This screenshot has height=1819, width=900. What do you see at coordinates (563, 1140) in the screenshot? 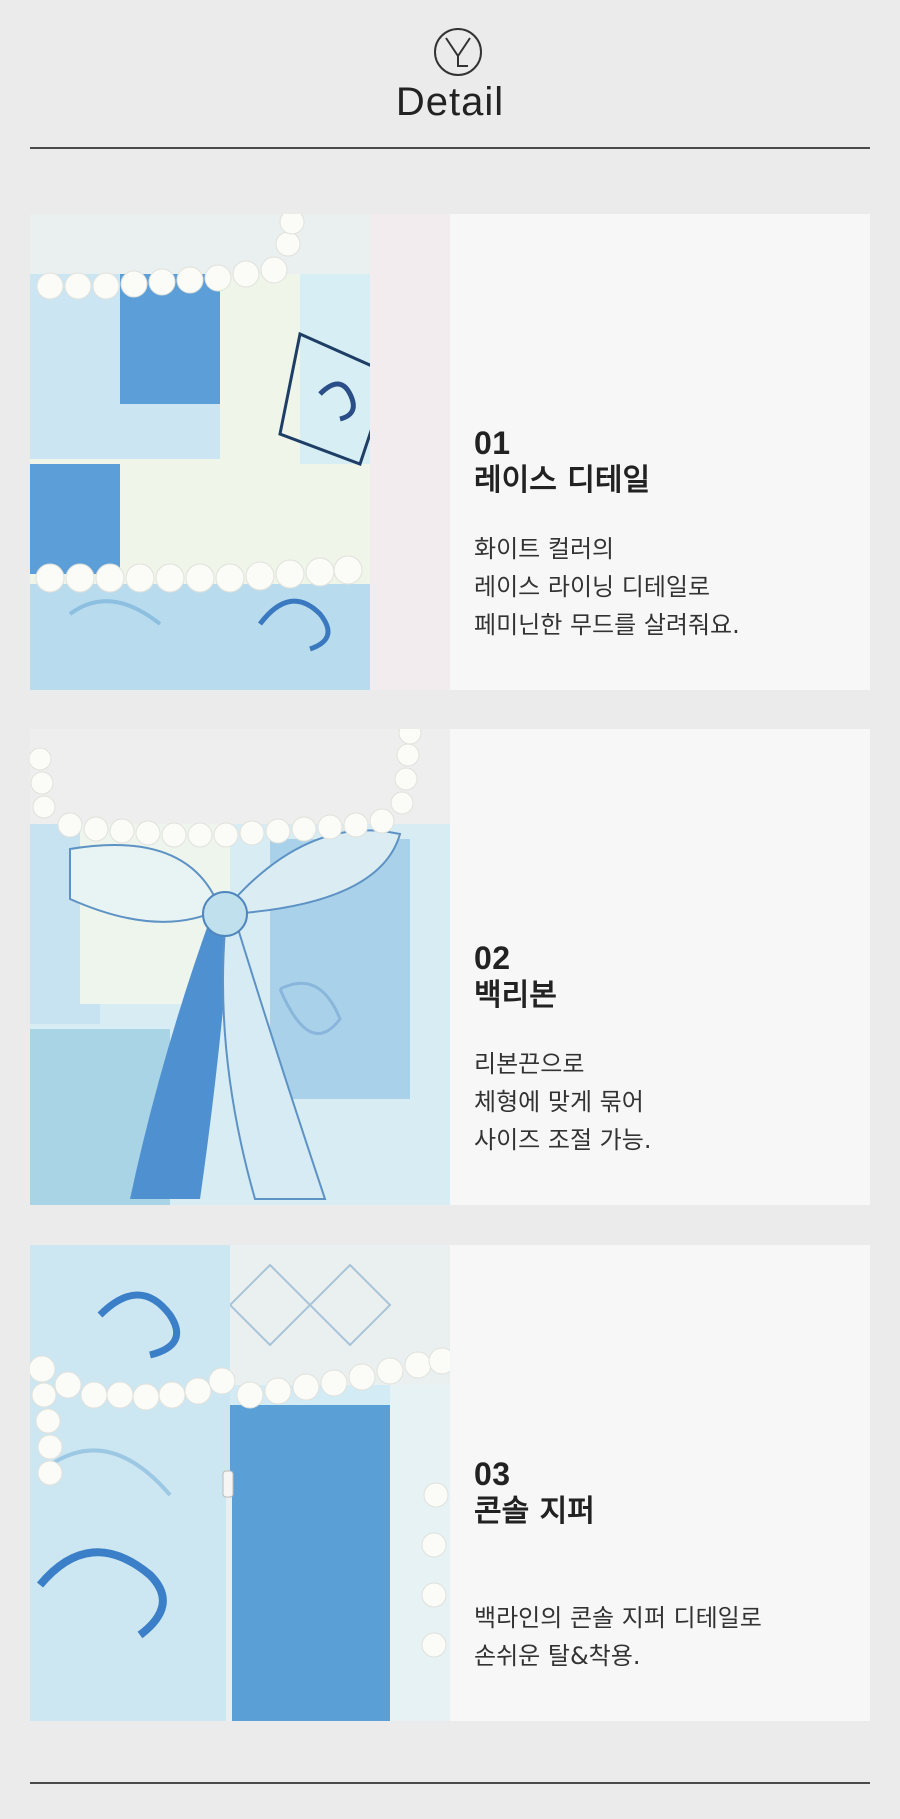
I see `description-line: 사이즈 조절 가능.` at bounding box center [563, 1140].